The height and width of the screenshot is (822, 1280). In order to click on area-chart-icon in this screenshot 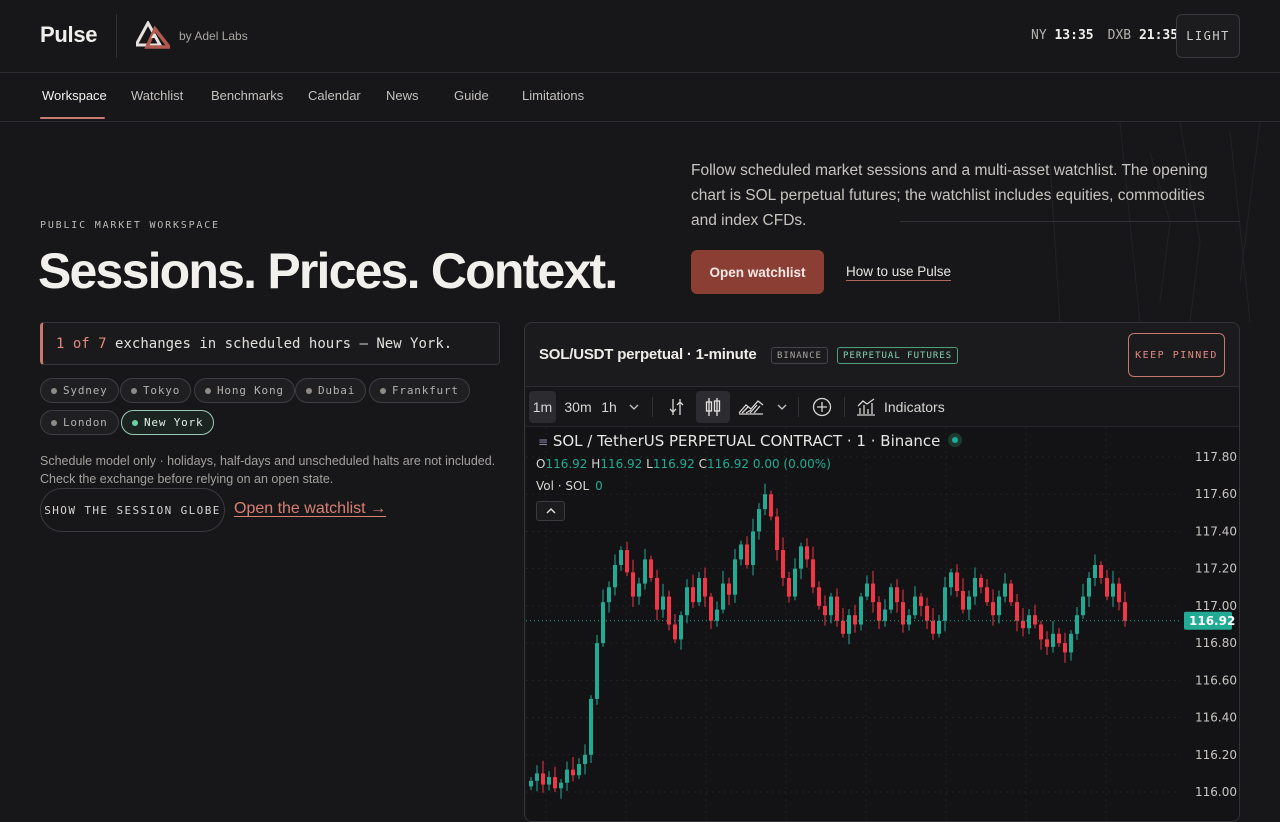, I will do `click(751, 407)`.